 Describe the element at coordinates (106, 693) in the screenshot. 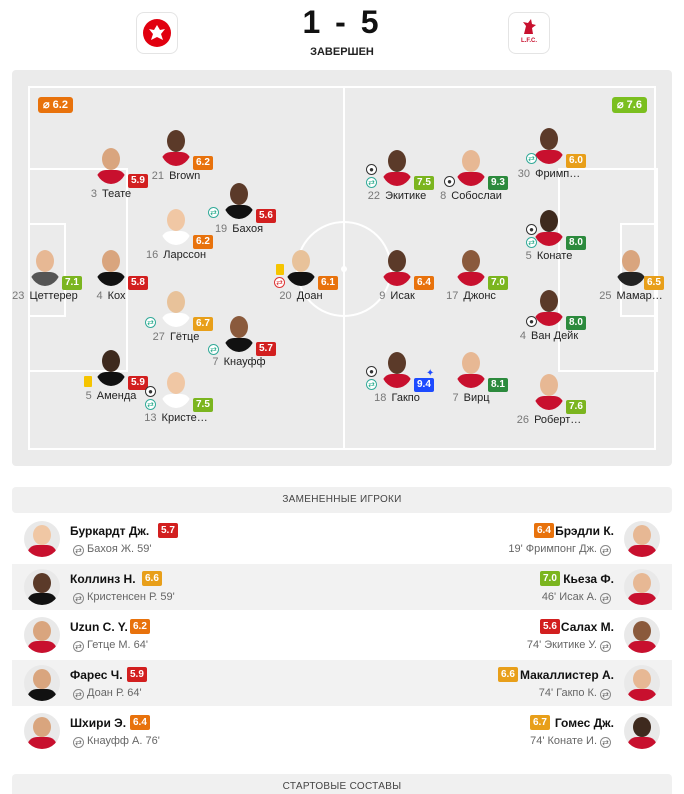

I see `sub-out-home: ⇄ Доан Р. 64'` at that location.